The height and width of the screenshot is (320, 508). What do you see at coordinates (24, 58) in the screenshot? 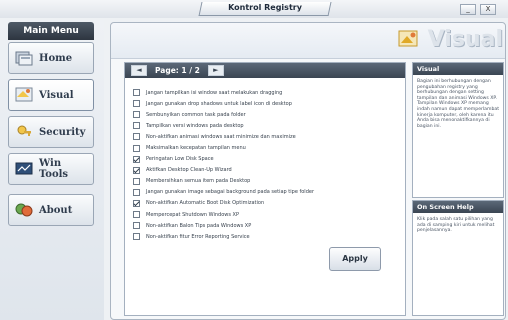
I see `home-icon` at bounding box center [24, 58].